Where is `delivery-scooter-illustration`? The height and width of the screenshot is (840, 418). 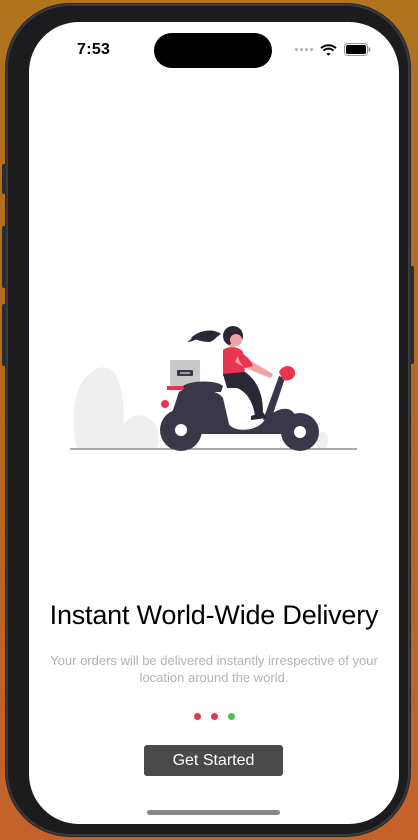 delivery-scooter-illustration is located at coordinates (213, 388).